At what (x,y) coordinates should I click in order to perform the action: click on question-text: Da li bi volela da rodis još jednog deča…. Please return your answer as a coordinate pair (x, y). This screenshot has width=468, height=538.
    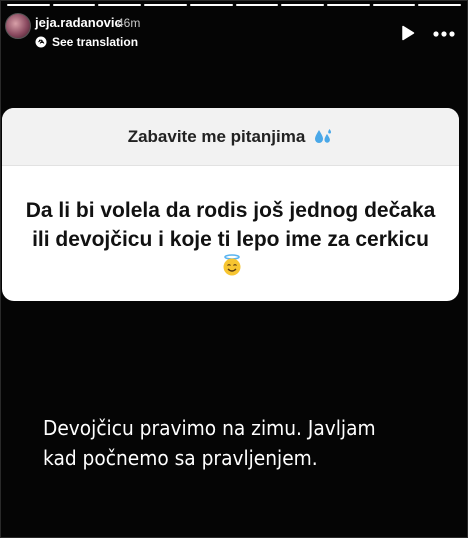
    Looking at the image, I should click on (230, 225).